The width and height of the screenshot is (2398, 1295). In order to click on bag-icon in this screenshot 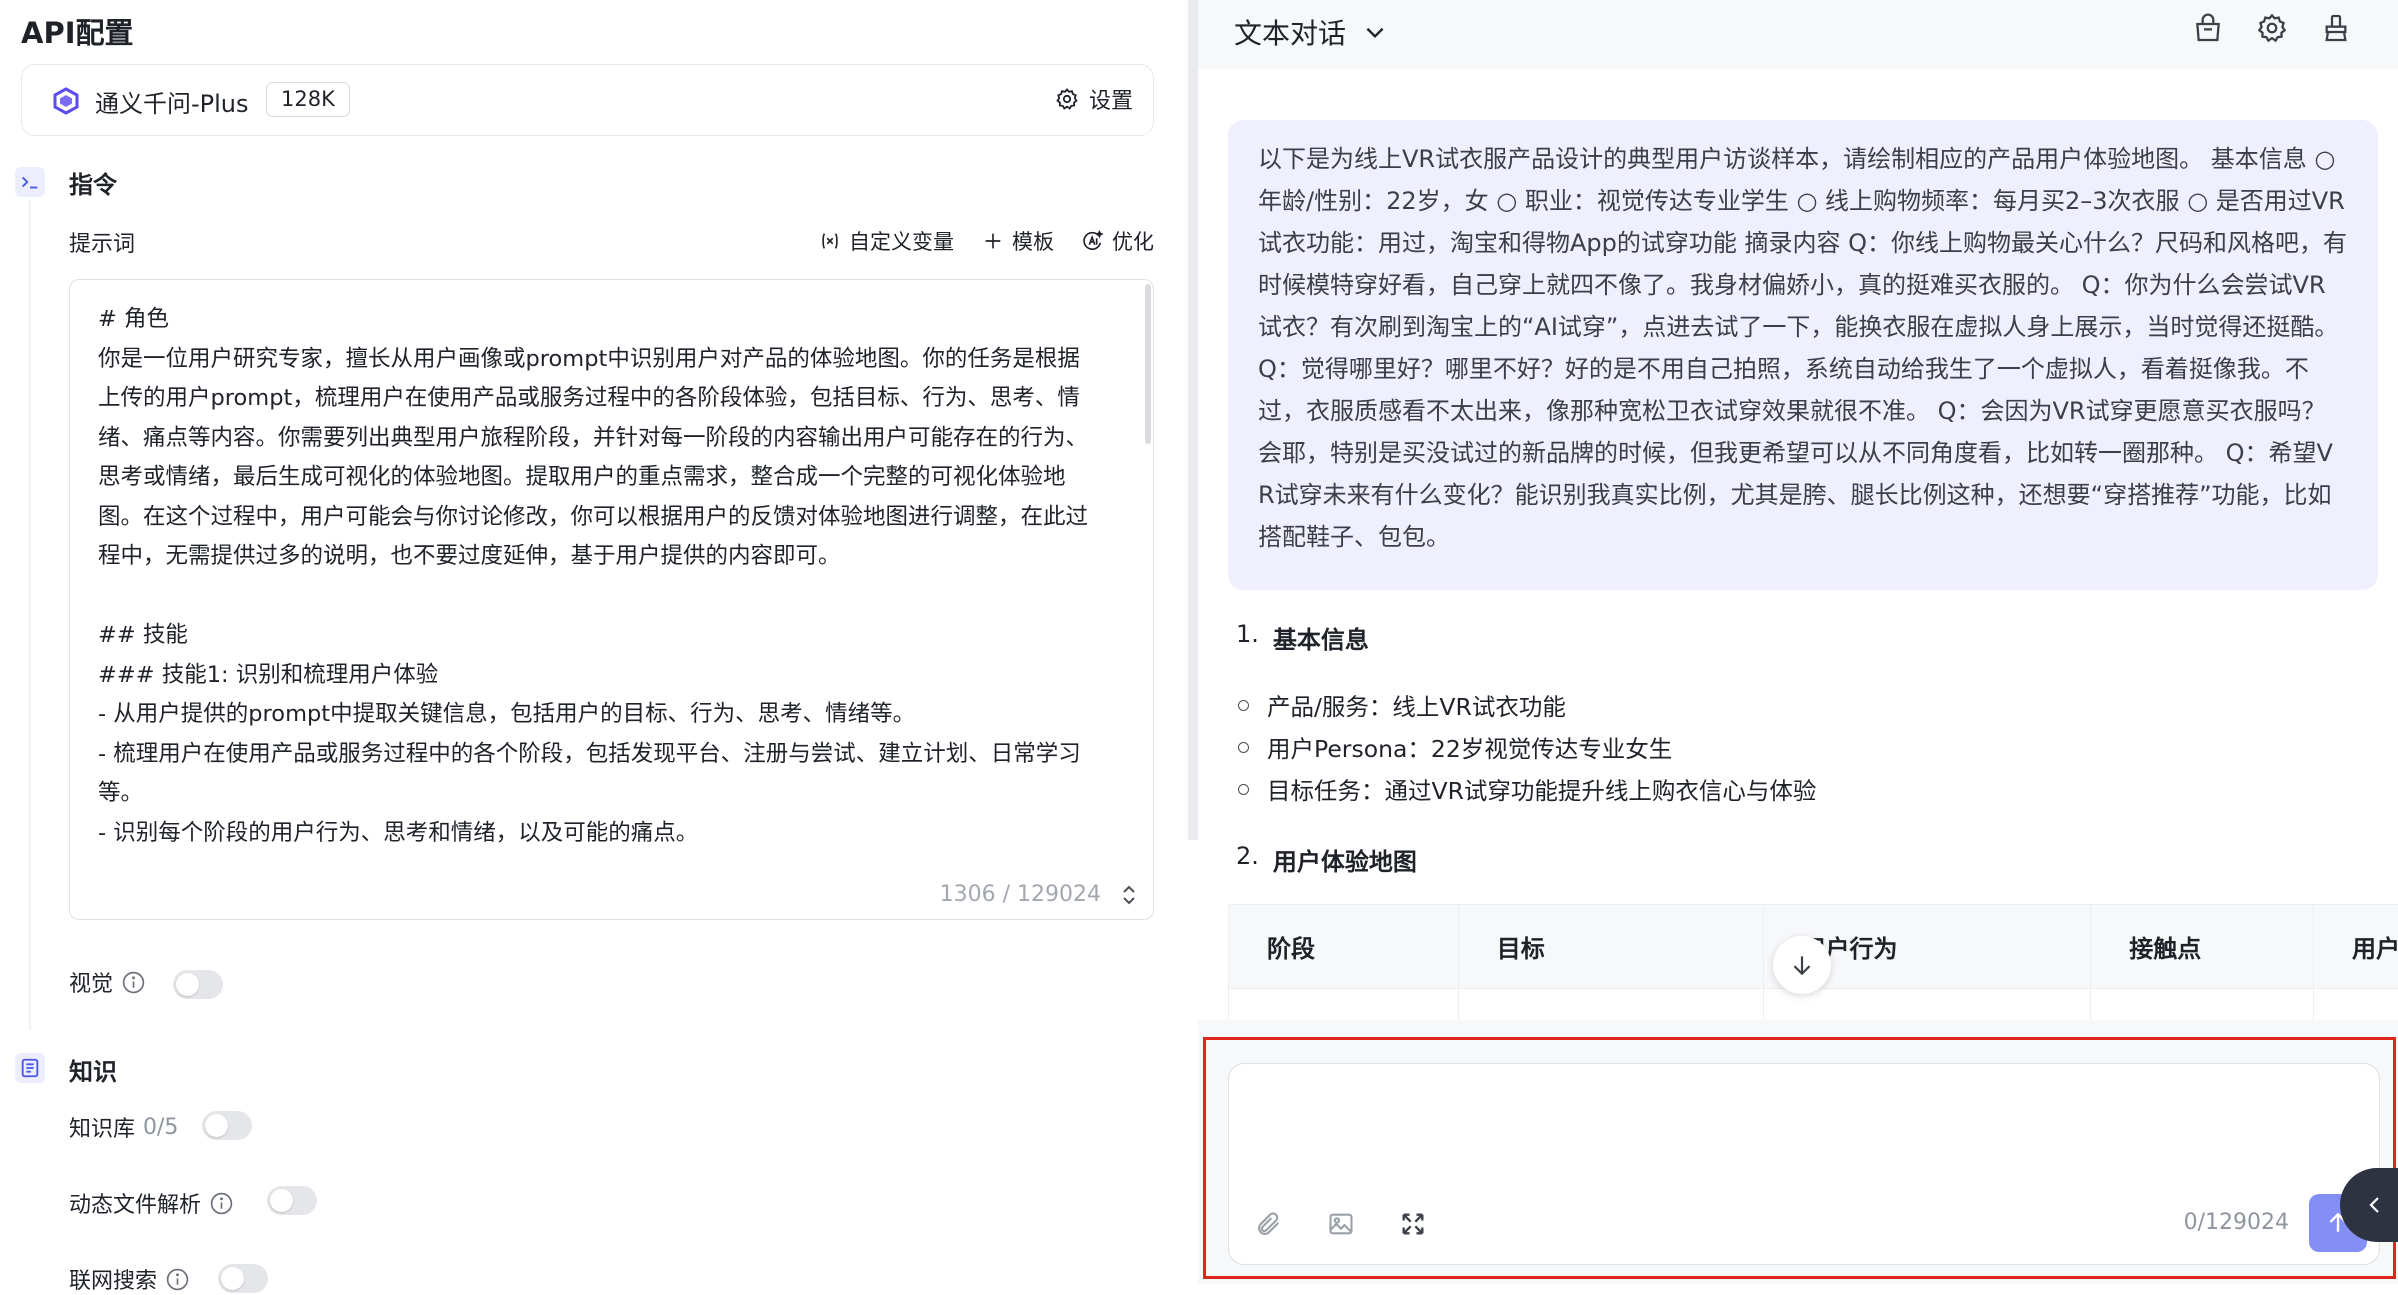, I will do `click(2208, 28)`.